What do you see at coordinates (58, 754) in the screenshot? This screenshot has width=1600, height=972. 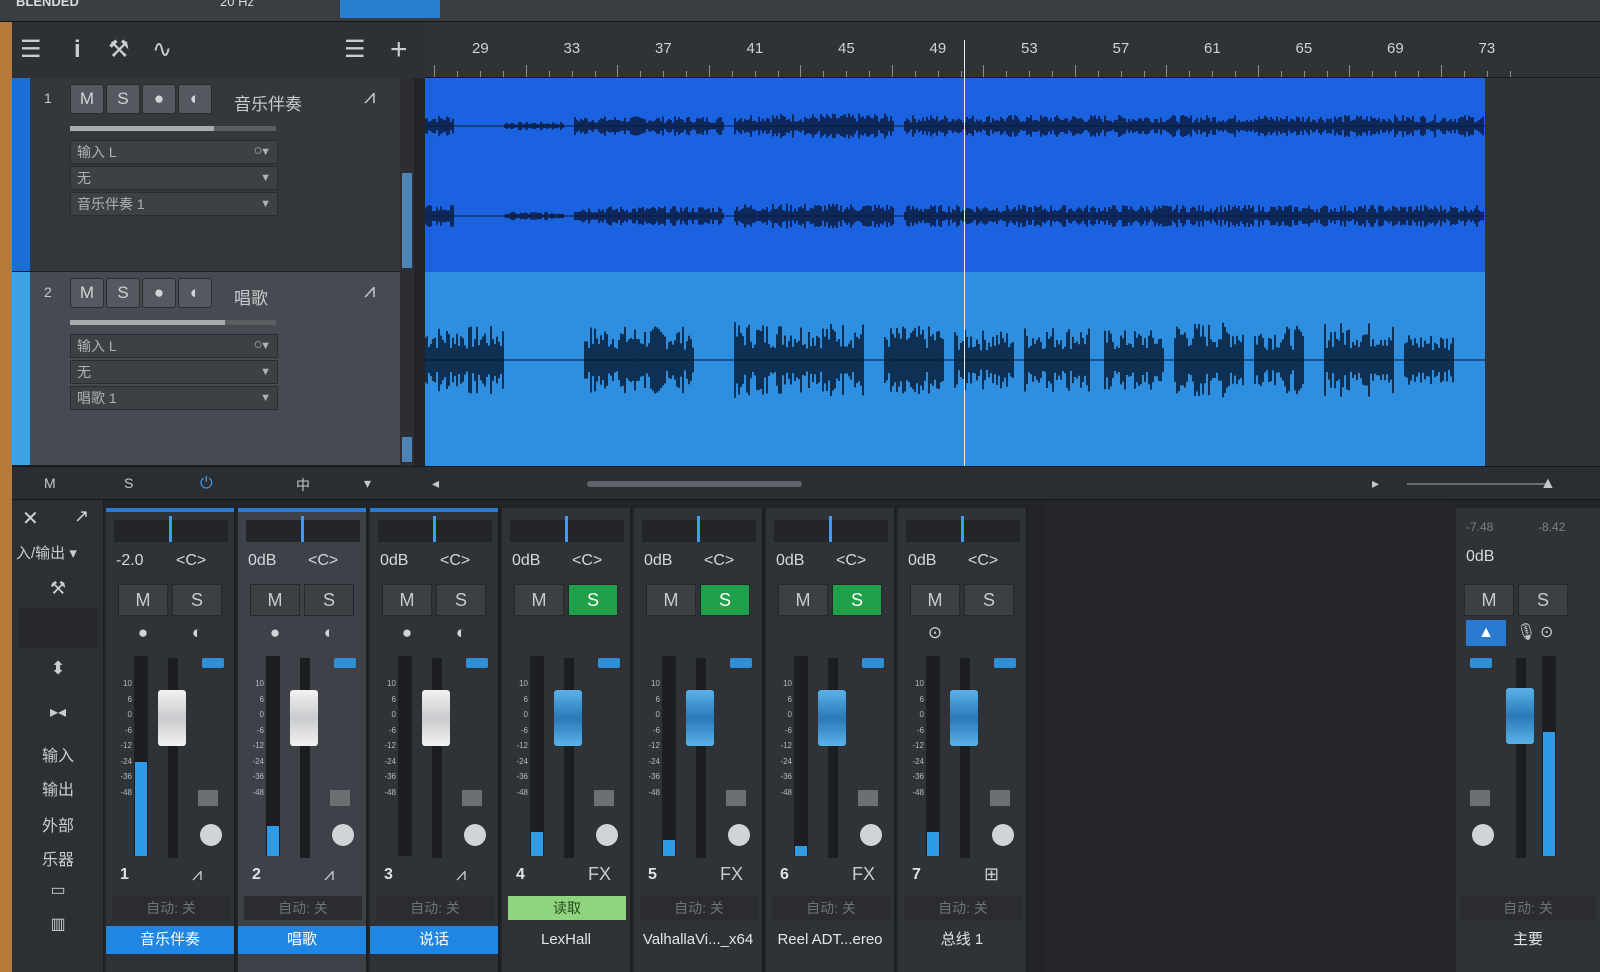 I see `show-input-button: 输入` at bounding box center [58, 754].